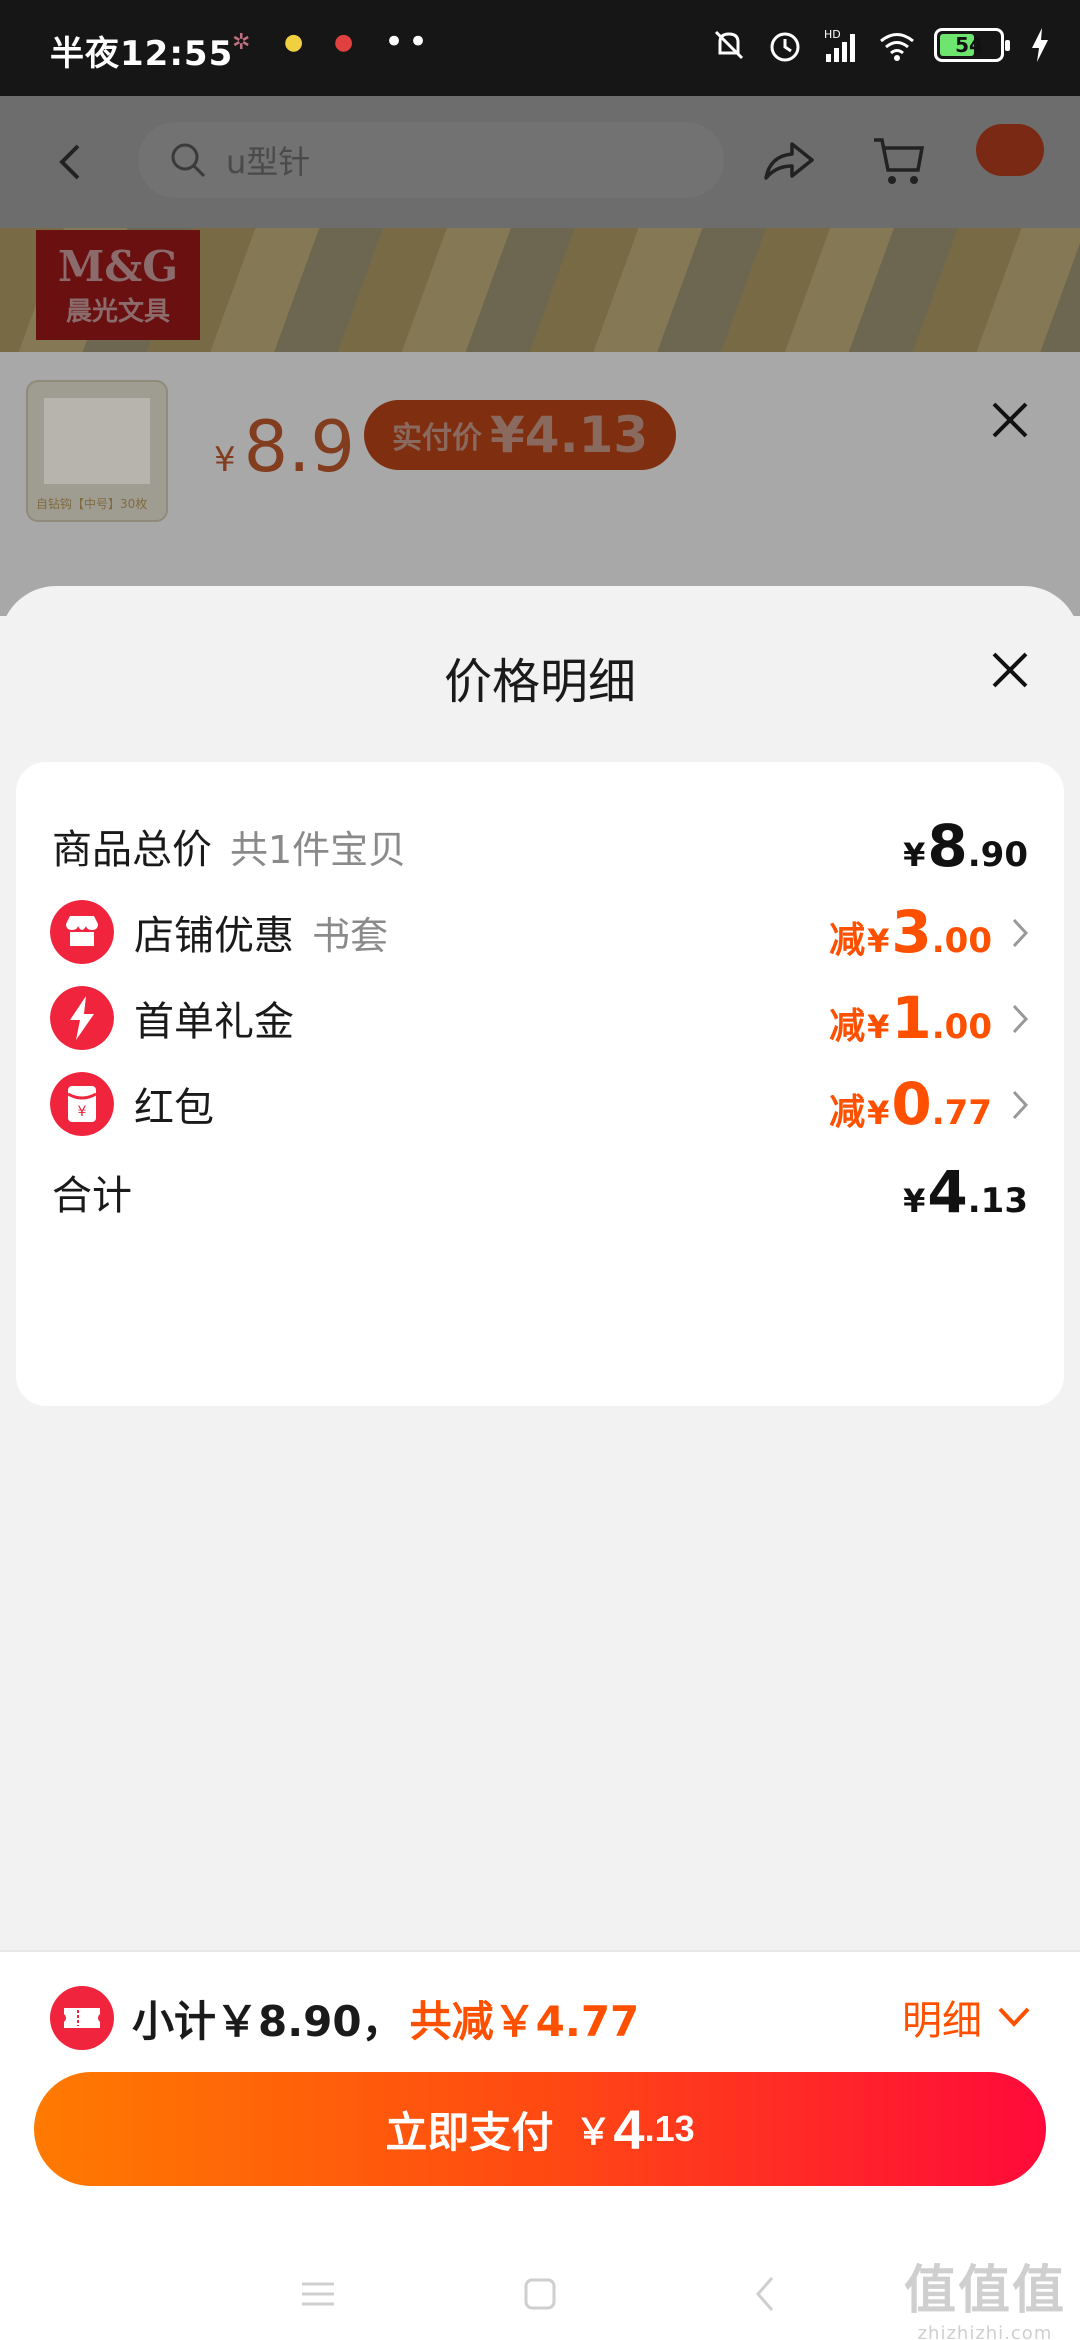 This screenshot has width=1080, height=2340. Describe the element at coordinates (82, 1018) in the screenshot. I see `lightning-icon` at that location.